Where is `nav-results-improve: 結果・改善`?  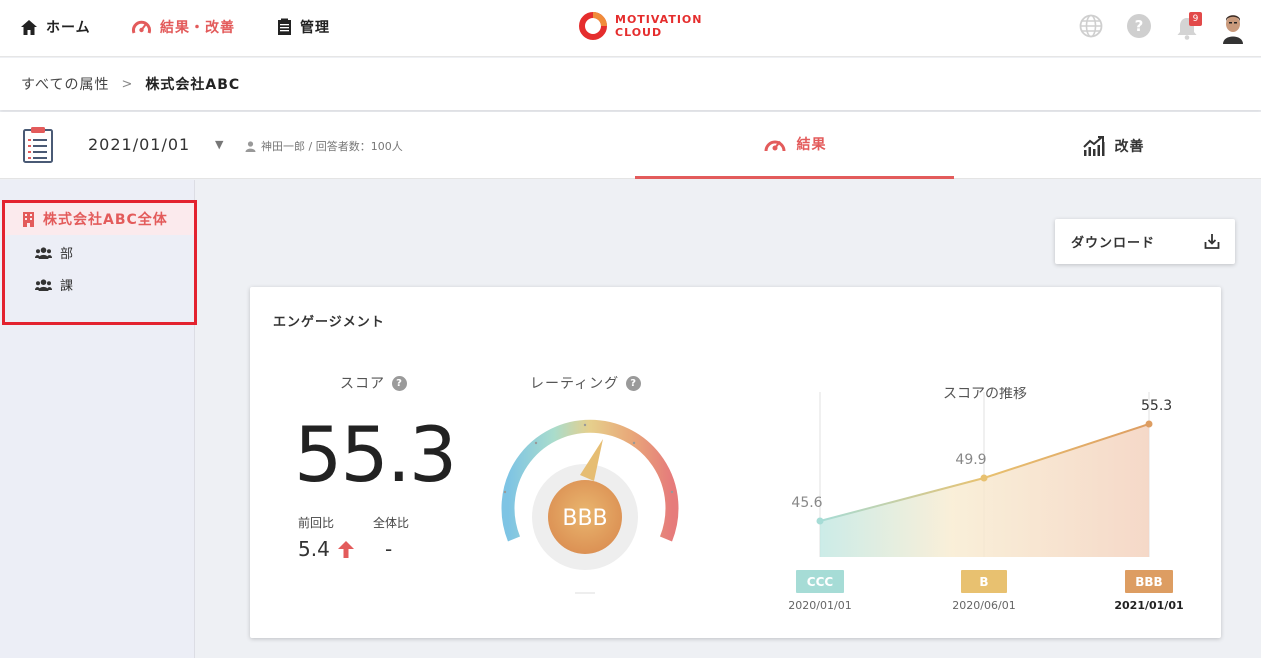
nav-results-improve: 結果・改善 is located at coordinates (183, 27).